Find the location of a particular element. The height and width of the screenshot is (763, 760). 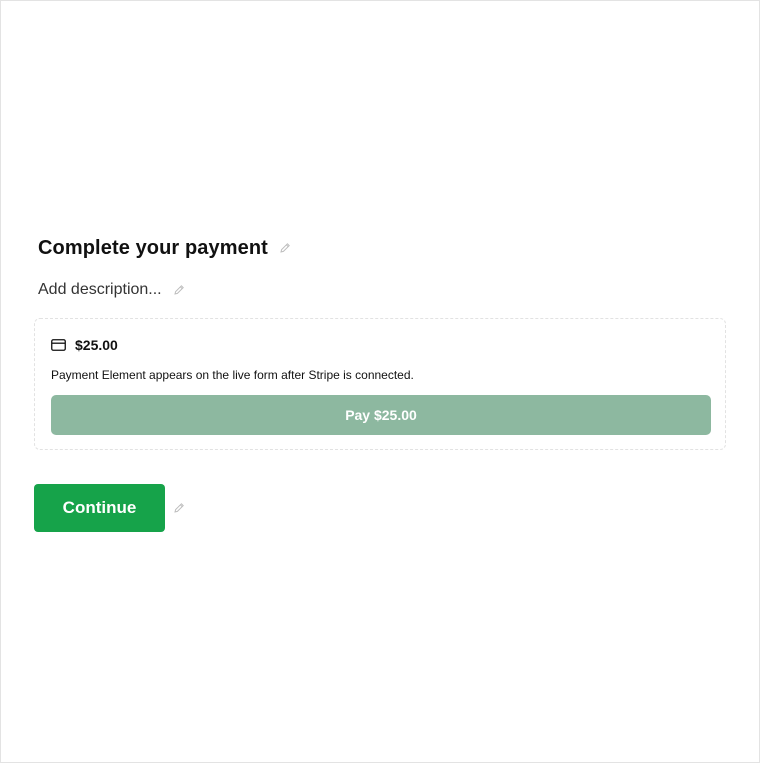

payment-amount: $25.00 is located at coordinates (96, 345).